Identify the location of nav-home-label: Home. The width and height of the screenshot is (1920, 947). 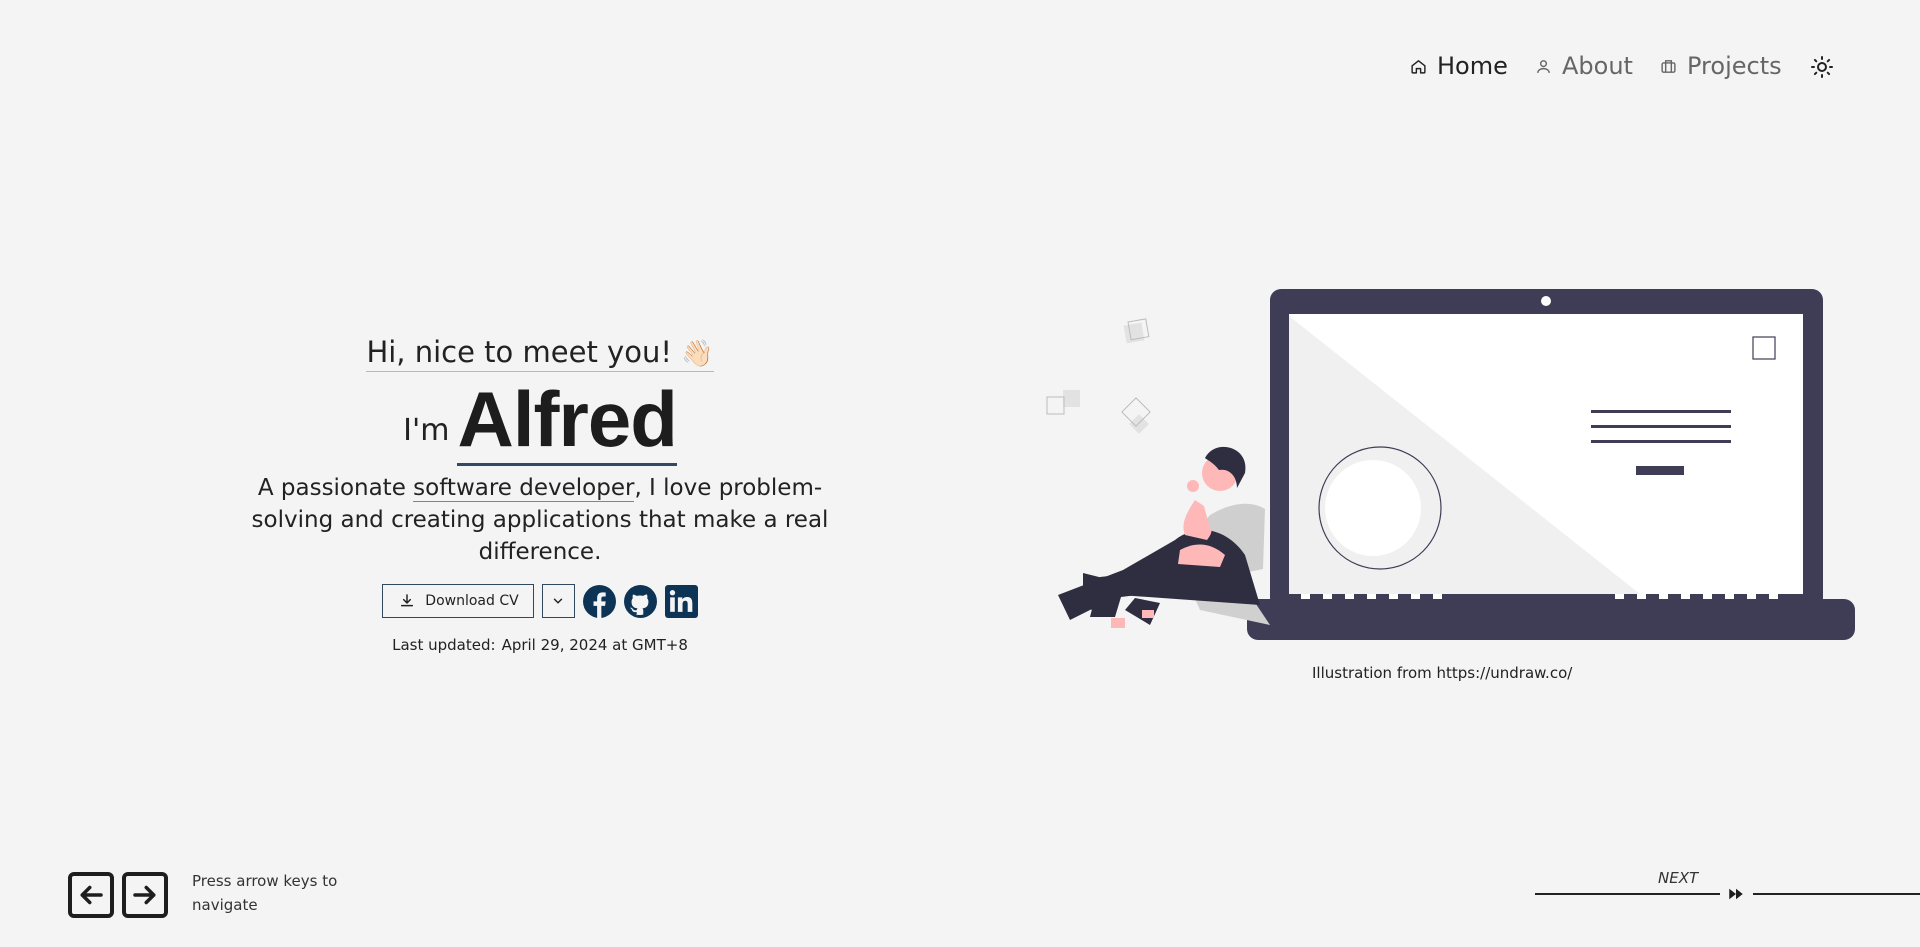
(1472, 66).